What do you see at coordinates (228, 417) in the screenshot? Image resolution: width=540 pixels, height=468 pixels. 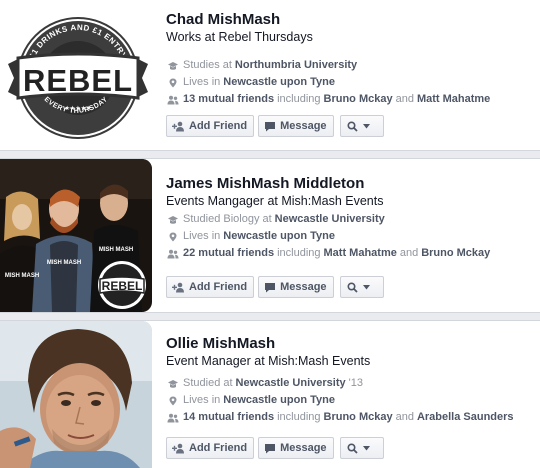 I see `mutual-count: 14 mutual friends` at bounding box center [228, 417].